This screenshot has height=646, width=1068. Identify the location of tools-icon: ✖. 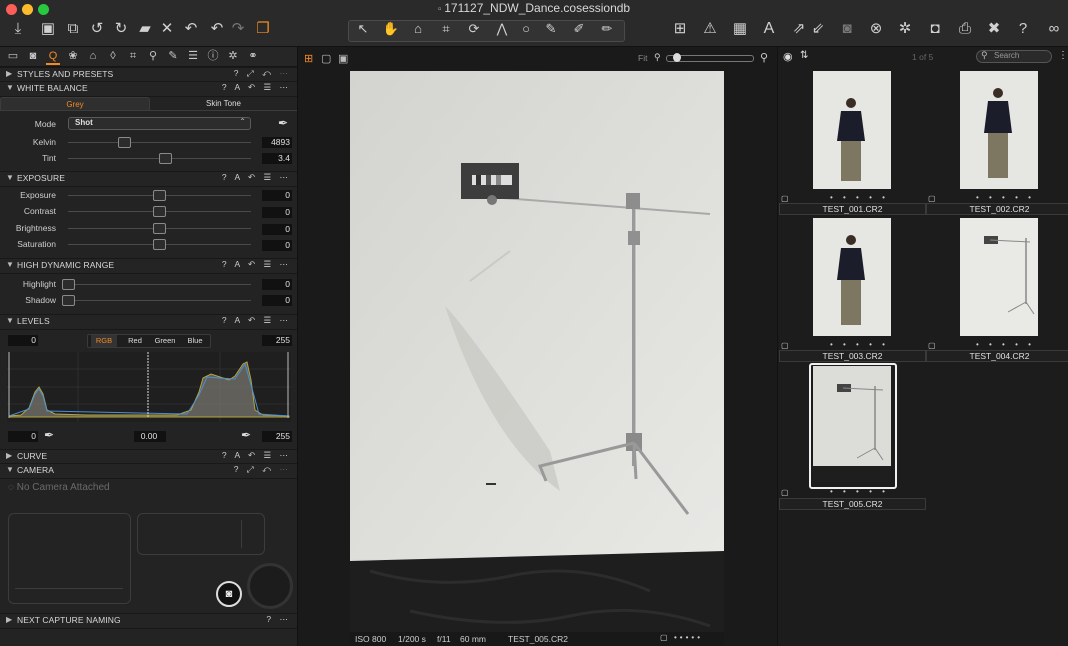
(994, 29).